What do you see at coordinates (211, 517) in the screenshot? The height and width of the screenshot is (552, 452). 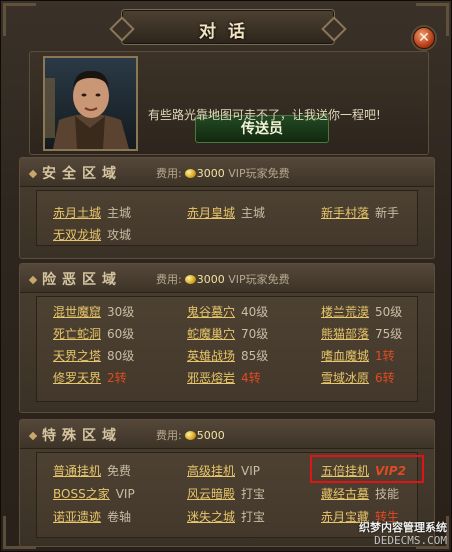 I see `destination-link: 迷失之城` at bounding box center [211, 517].